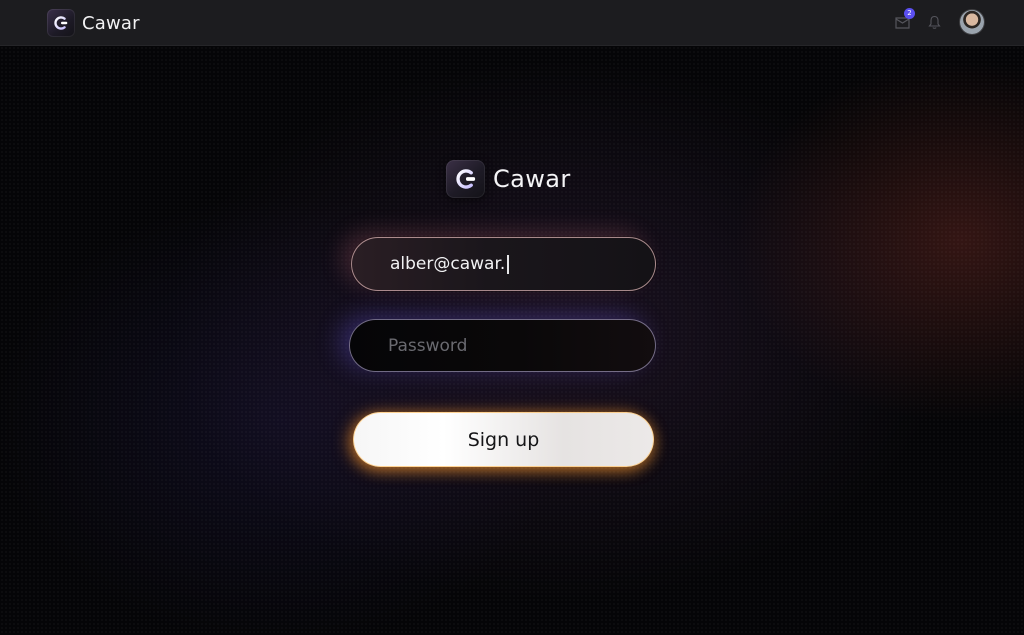 This screenshot has width=1024, height=635. Describe the element at coordinates (448, 264) in the screenshot. I see `email-value: alber@cawar.` at that location.